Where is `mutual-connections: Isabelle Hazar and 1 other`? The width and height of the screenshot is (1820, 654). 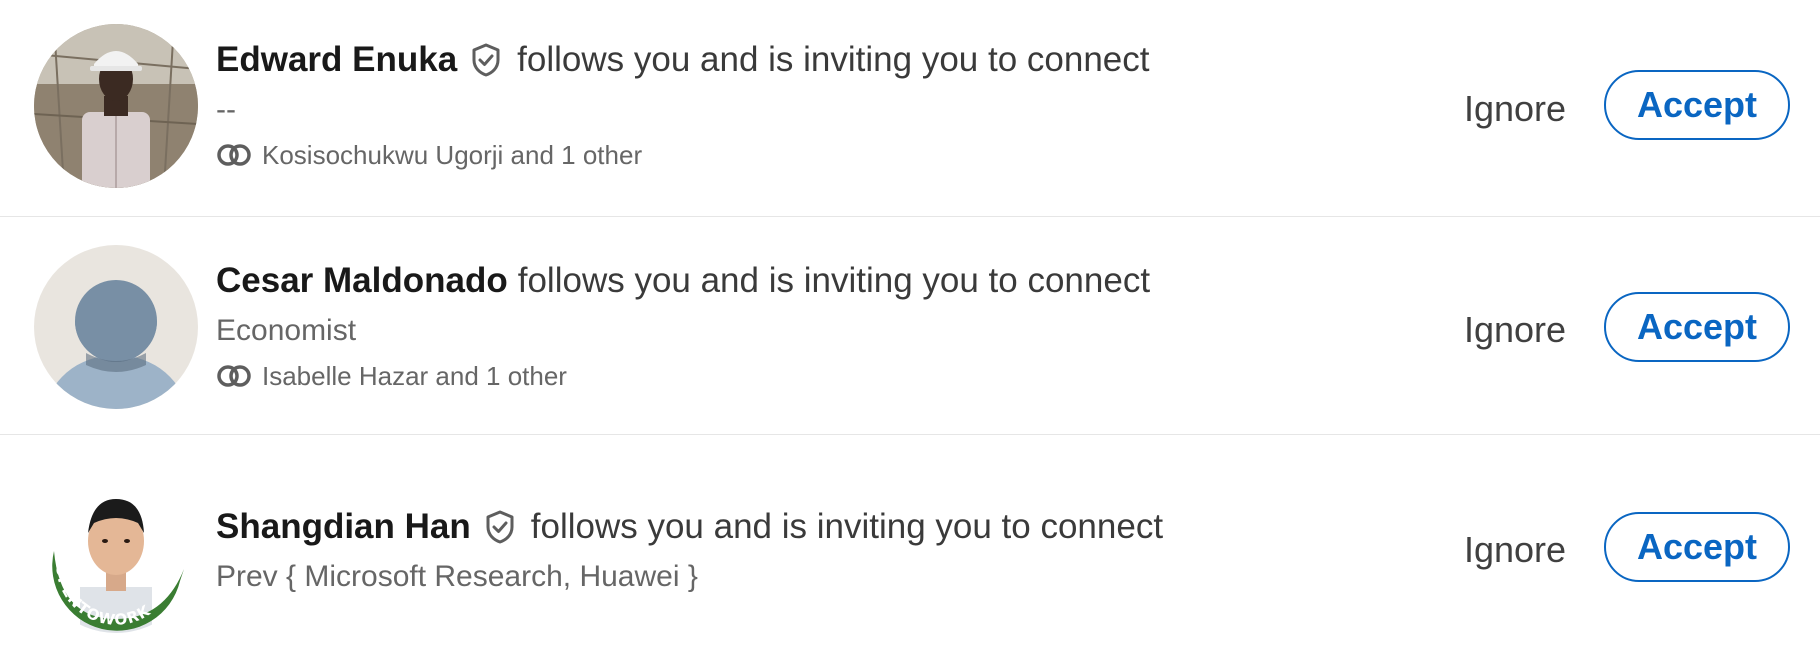 mutual-connections: Isabelle Hazar and 1 other is located at coordinates (816, 376).